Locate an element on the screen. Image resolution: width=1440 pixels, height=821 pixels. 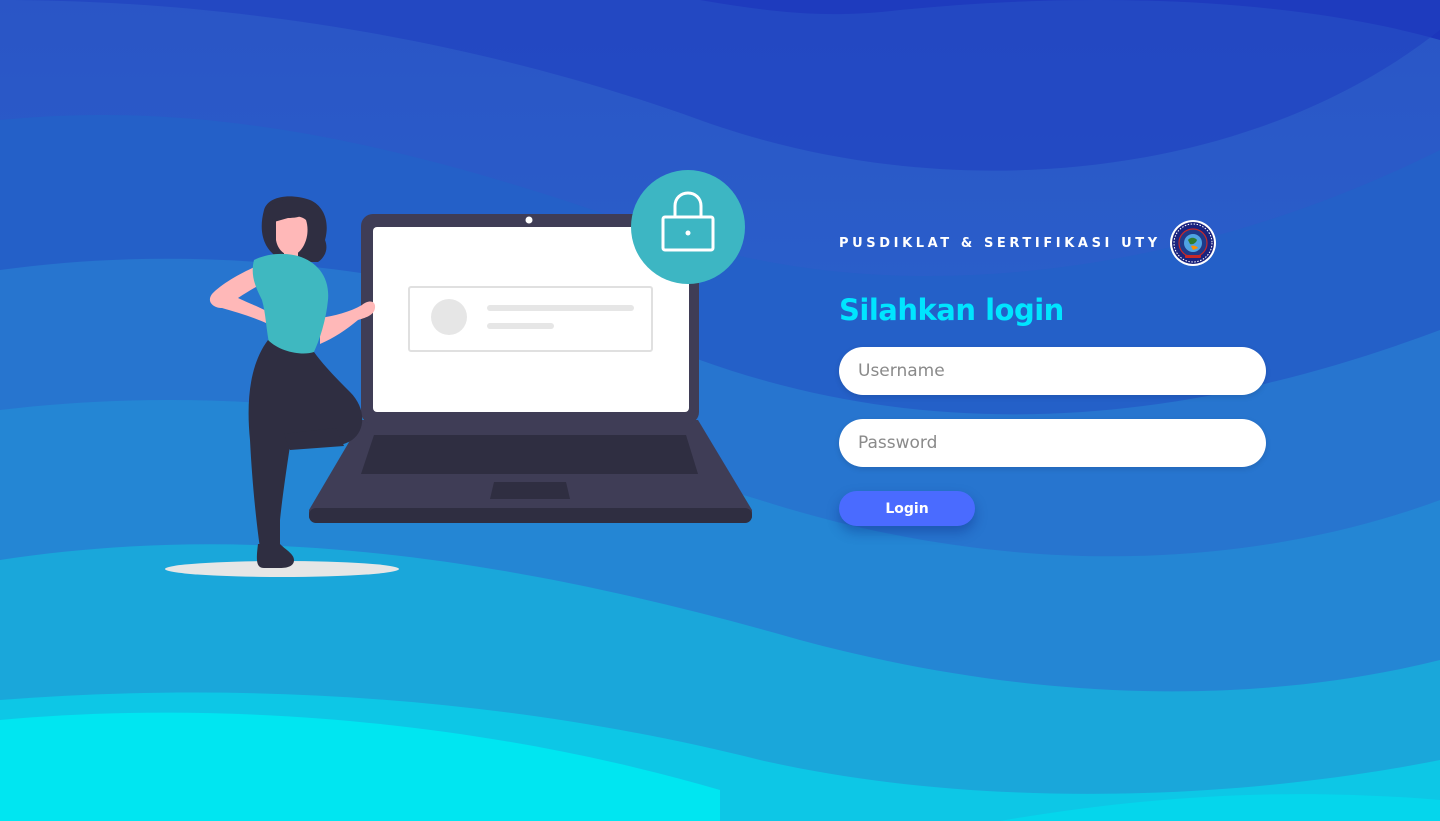
university-seal-icon is located at coordinates (1192, 243).